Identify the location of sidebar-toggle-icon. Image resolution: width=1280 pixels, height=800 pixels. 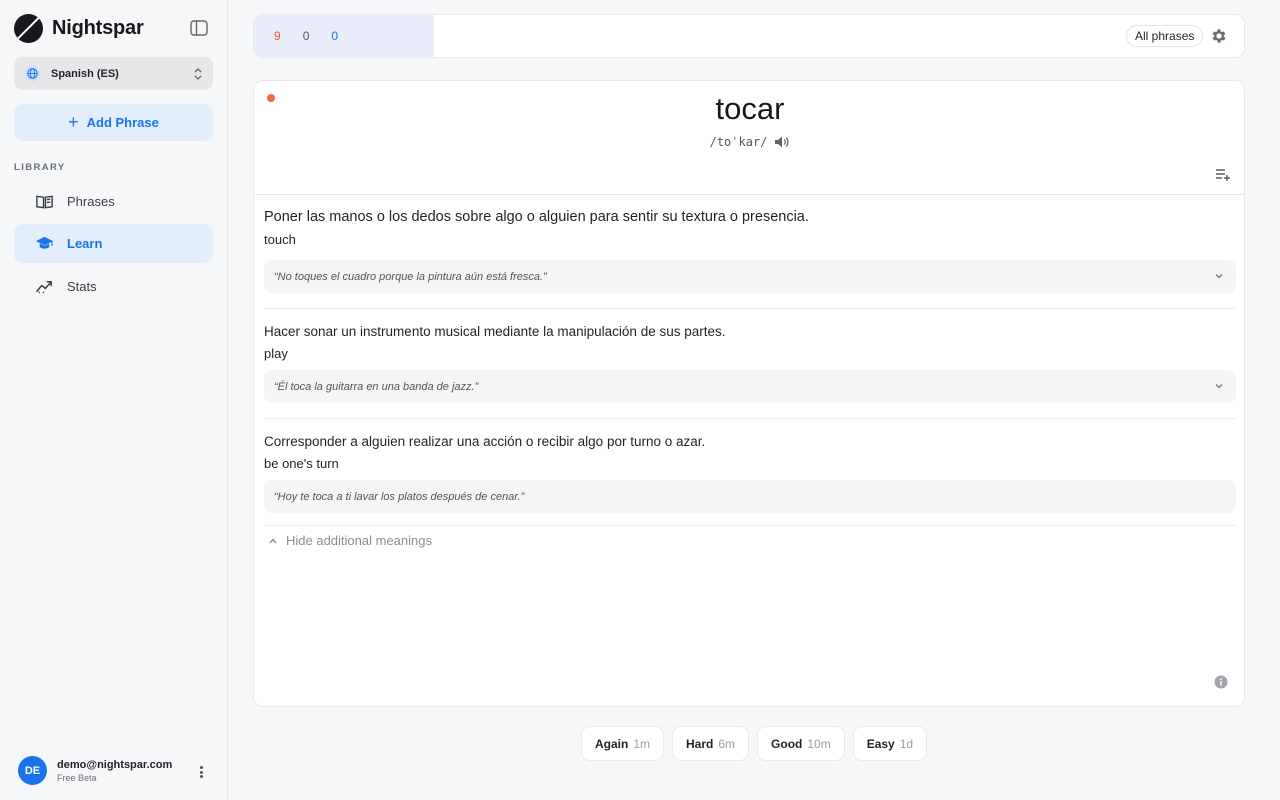
(199, 28).